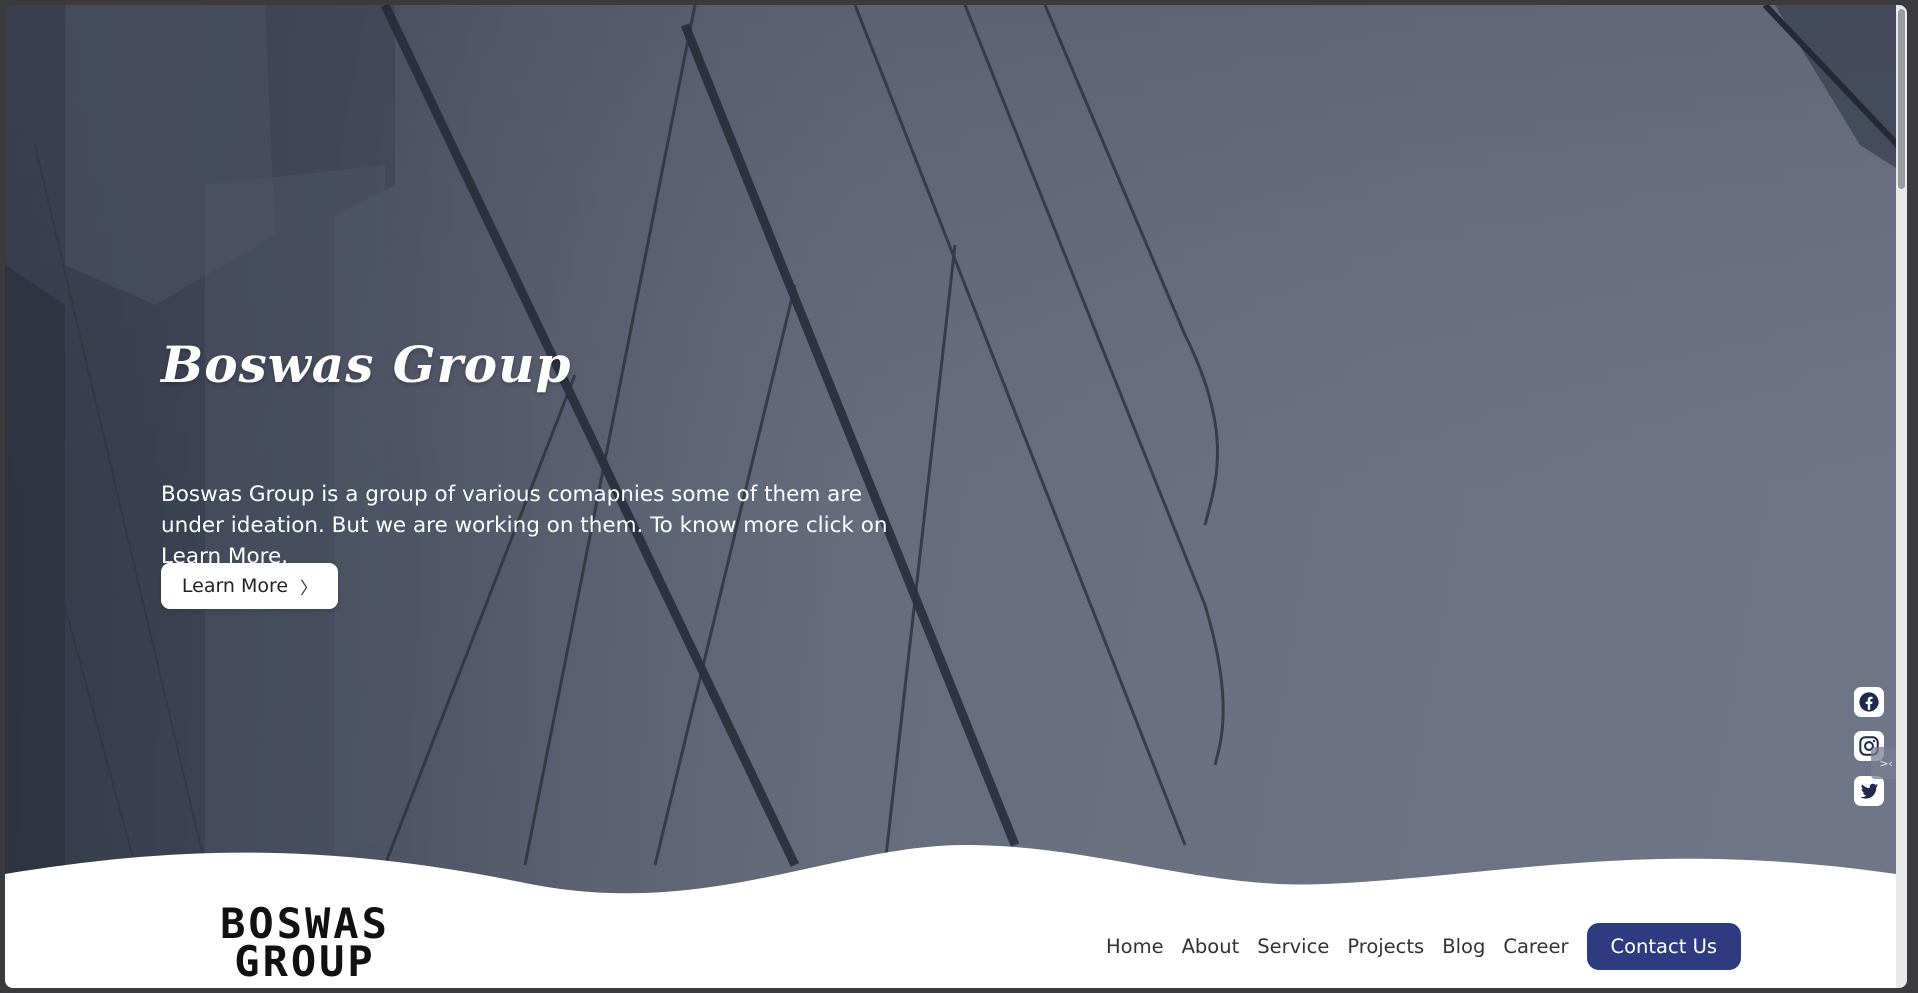 The width and height of the screenshot is (1918, 993). What do you see at coordinates (1385, 946) in the screenshot?
I see `nav-projects-link: Projects` at bounding box center [1385, 946].